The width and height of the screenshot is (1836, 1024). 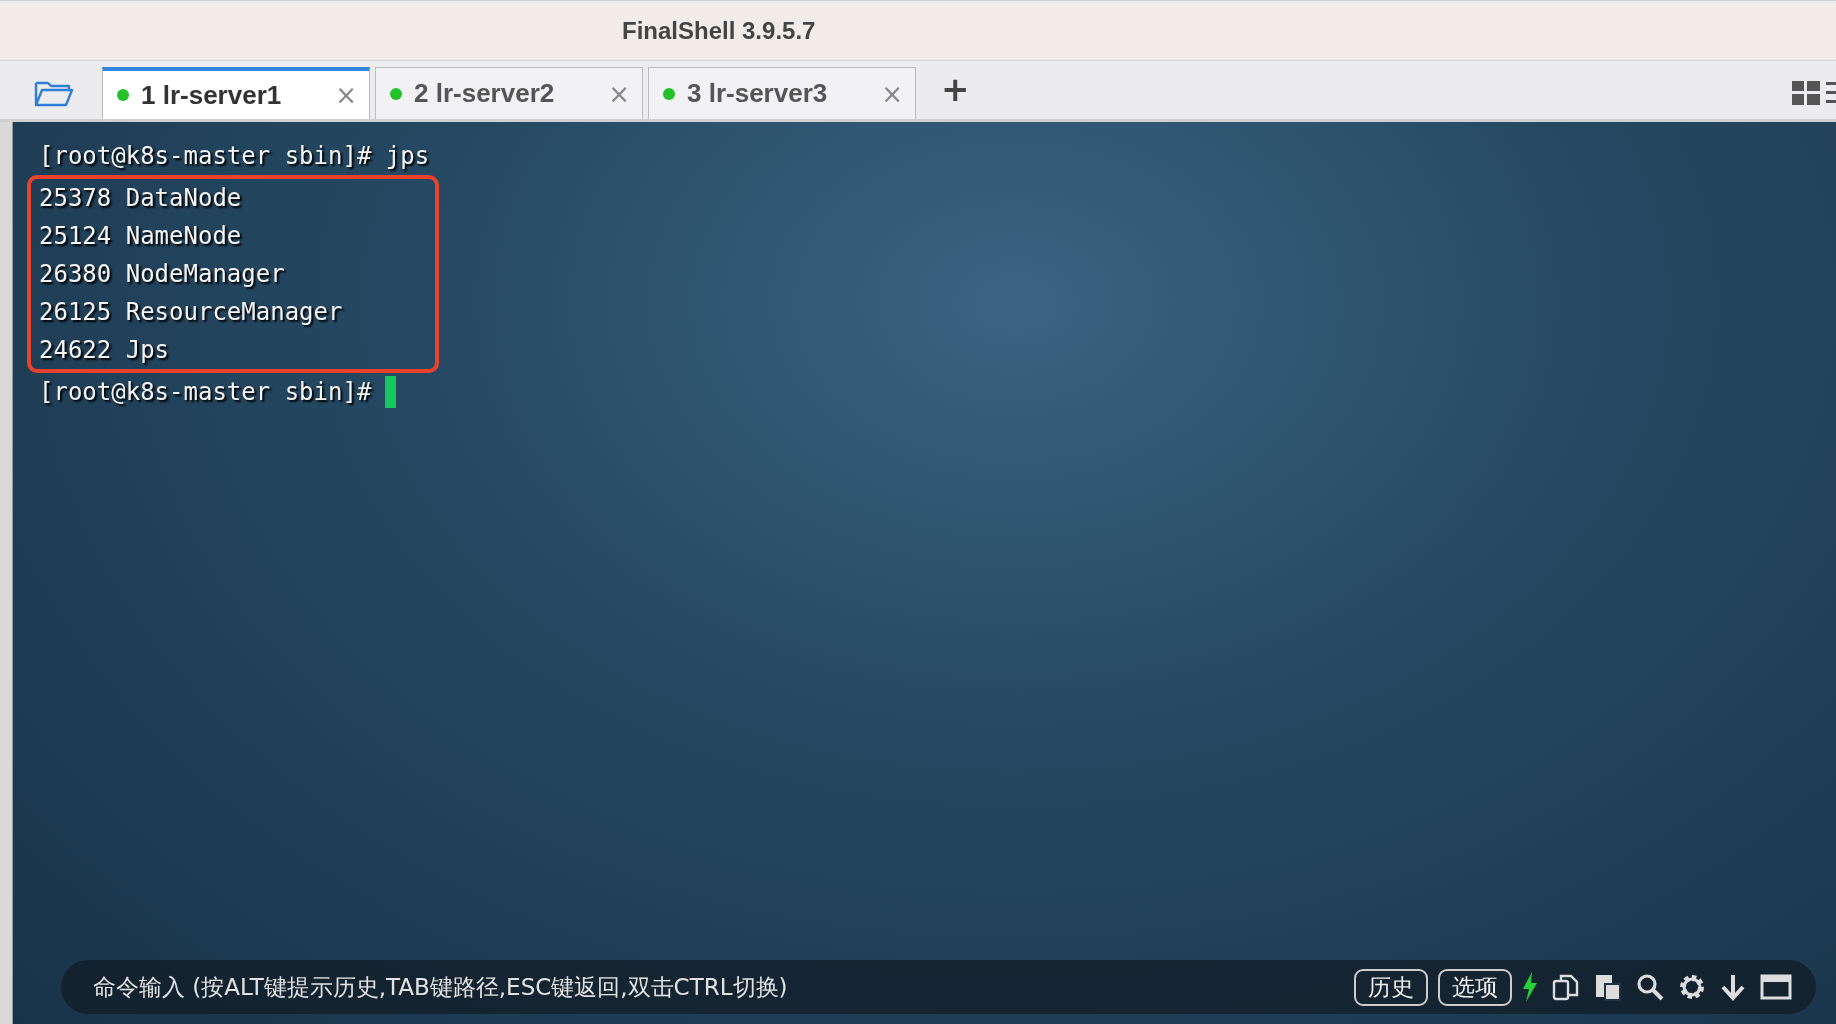 I want to click on terminal-prompt: [root@k8s-master sbin]#, so click(x=205, y=392).